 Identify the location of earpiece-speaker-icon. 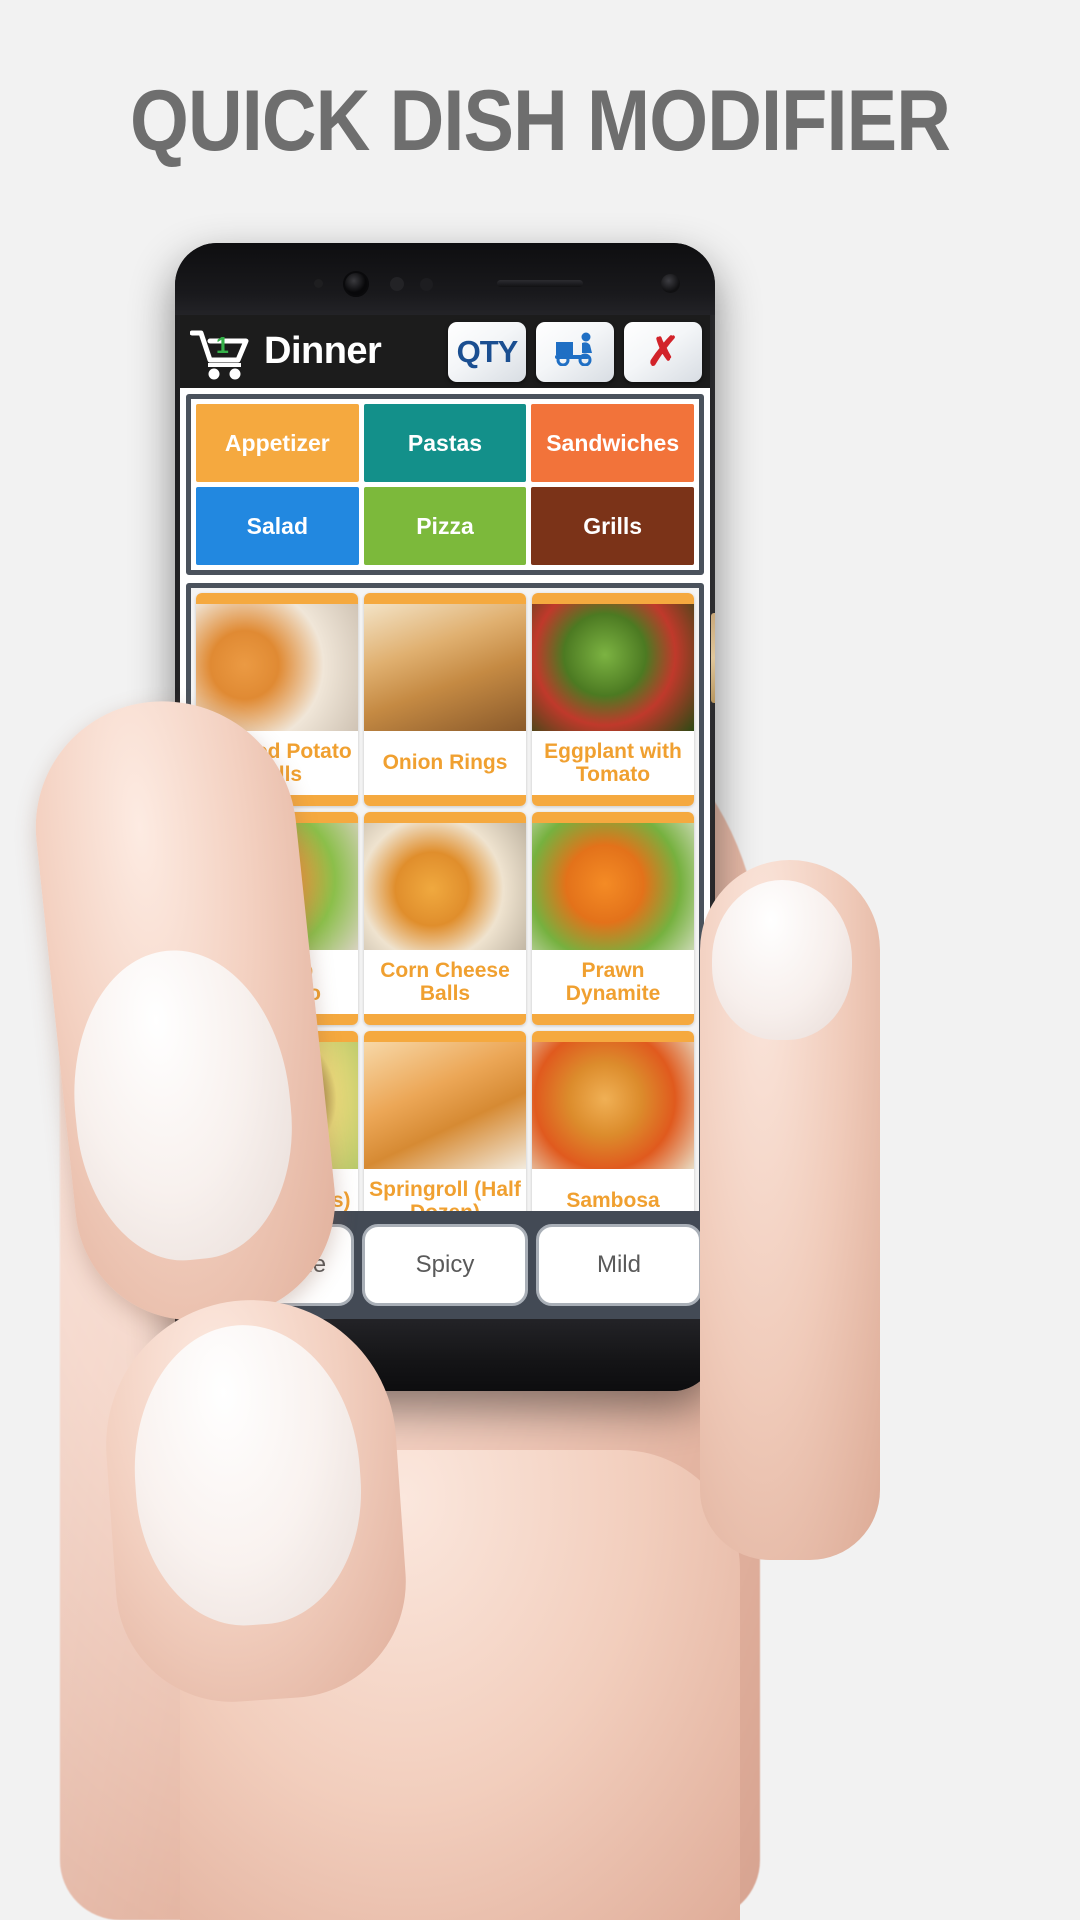
(540, 283).